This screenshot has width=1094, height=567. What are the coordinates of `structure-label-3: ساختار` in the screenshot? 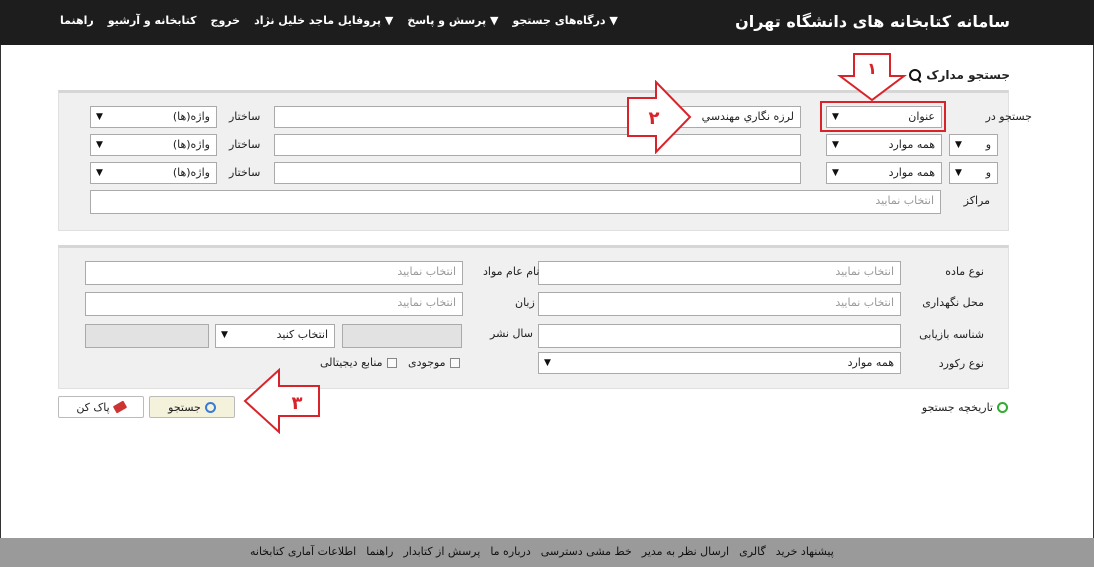 It's located at (245, 172).